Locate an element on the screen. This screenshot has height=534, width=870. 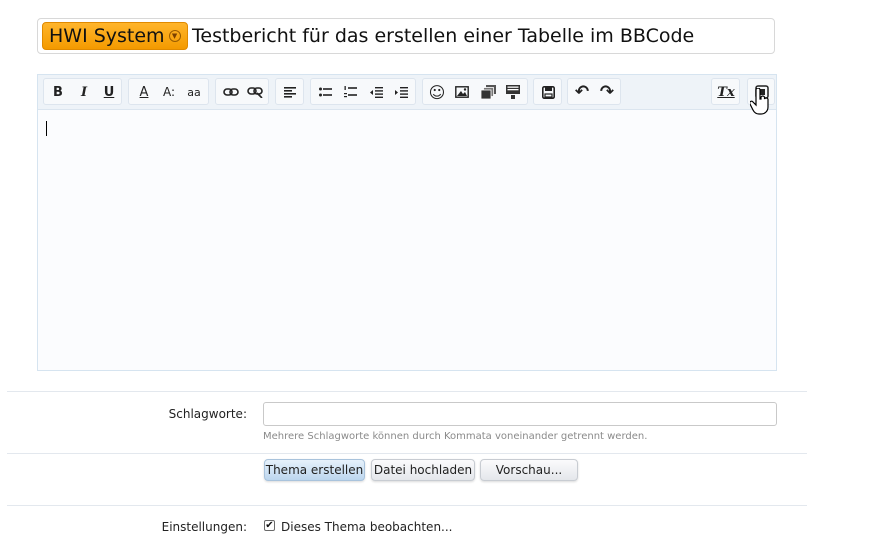
toolbar-group-format: Tx is located at coordinates (725, 91).